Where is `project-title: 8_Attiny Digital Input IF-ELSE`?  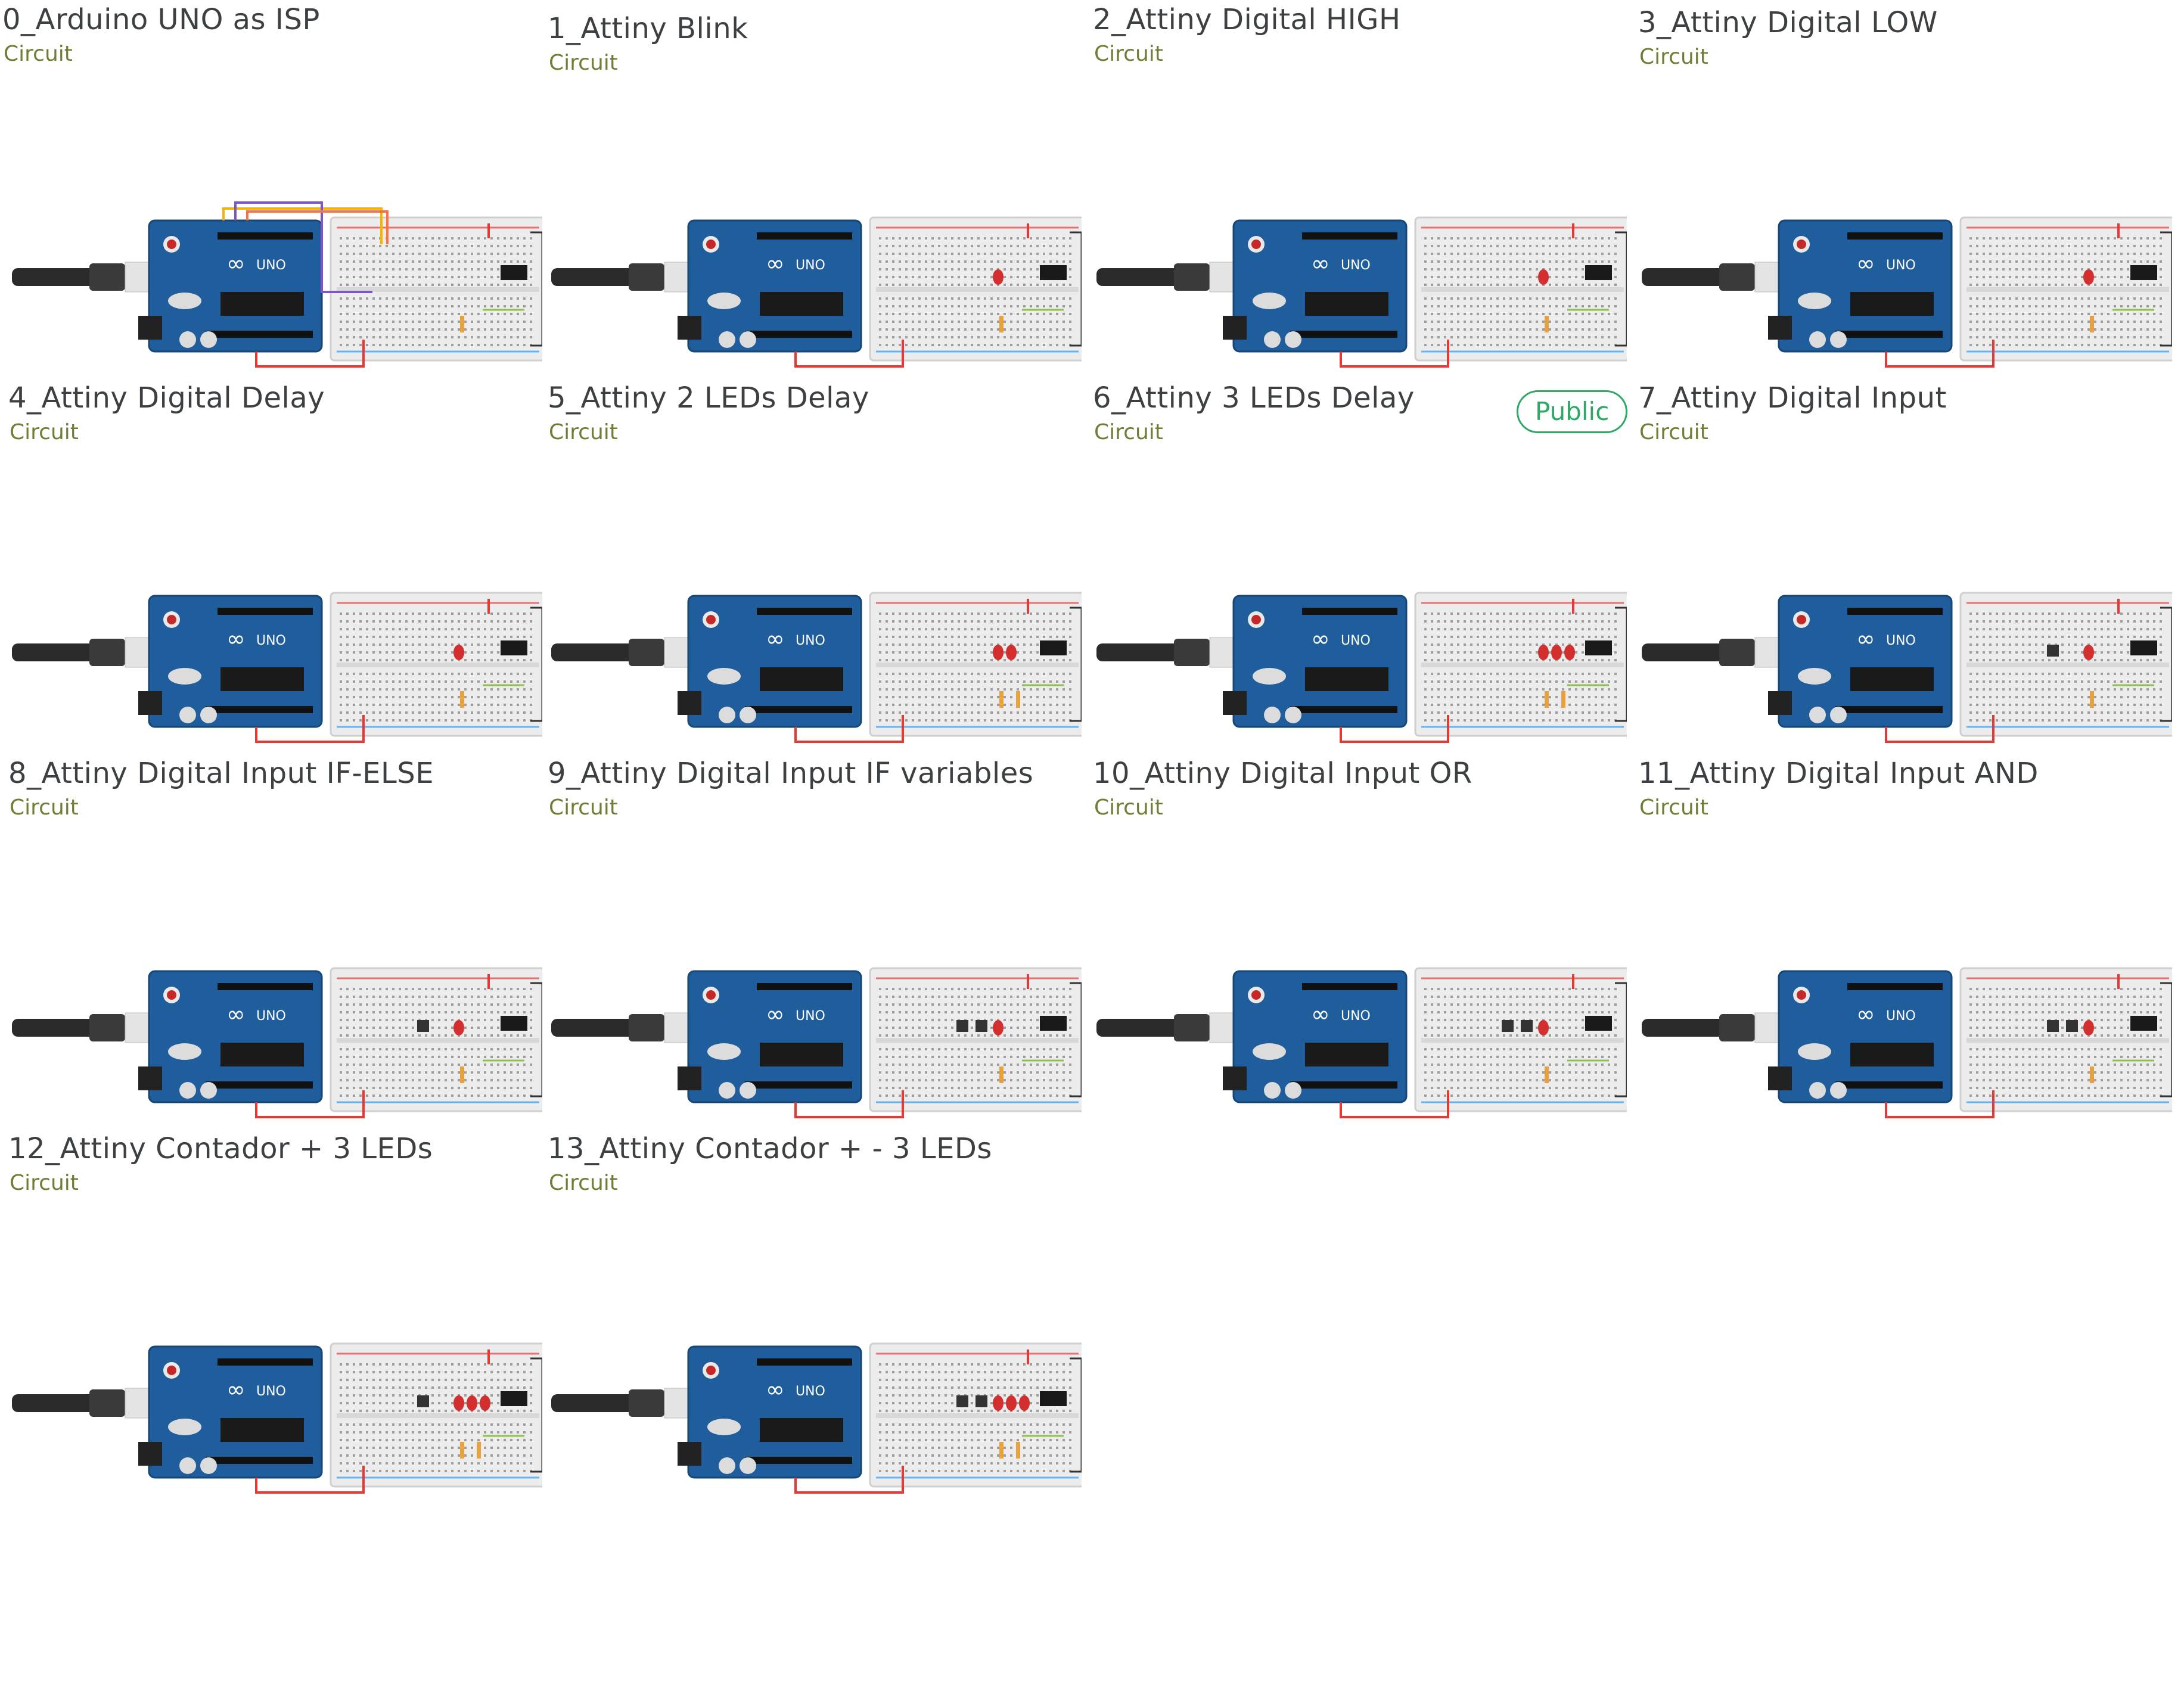 project-title: 8_Attiny Digital Input IF-ELSE is located at coordinates (221, 774).